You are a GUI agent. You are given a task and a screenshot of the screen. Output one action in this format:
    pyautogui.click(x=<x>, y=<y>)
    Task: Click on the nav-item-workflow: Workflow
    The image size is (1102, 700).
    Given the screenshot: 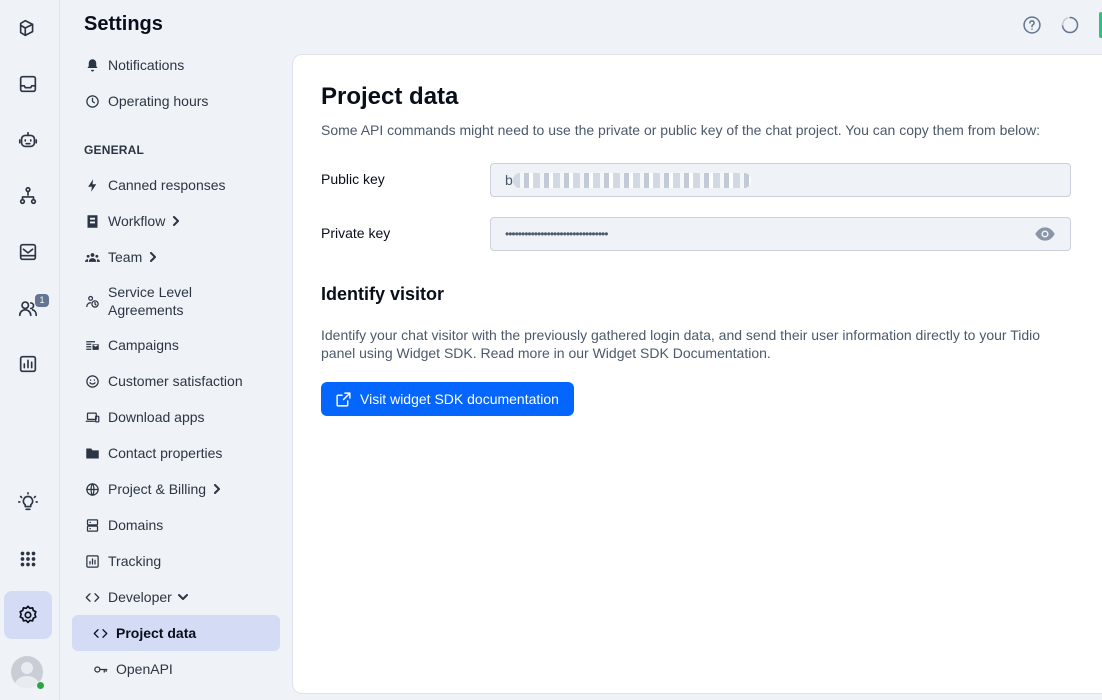 What is the action you would take?
    pyautogui.click(x=176, y=221)
    